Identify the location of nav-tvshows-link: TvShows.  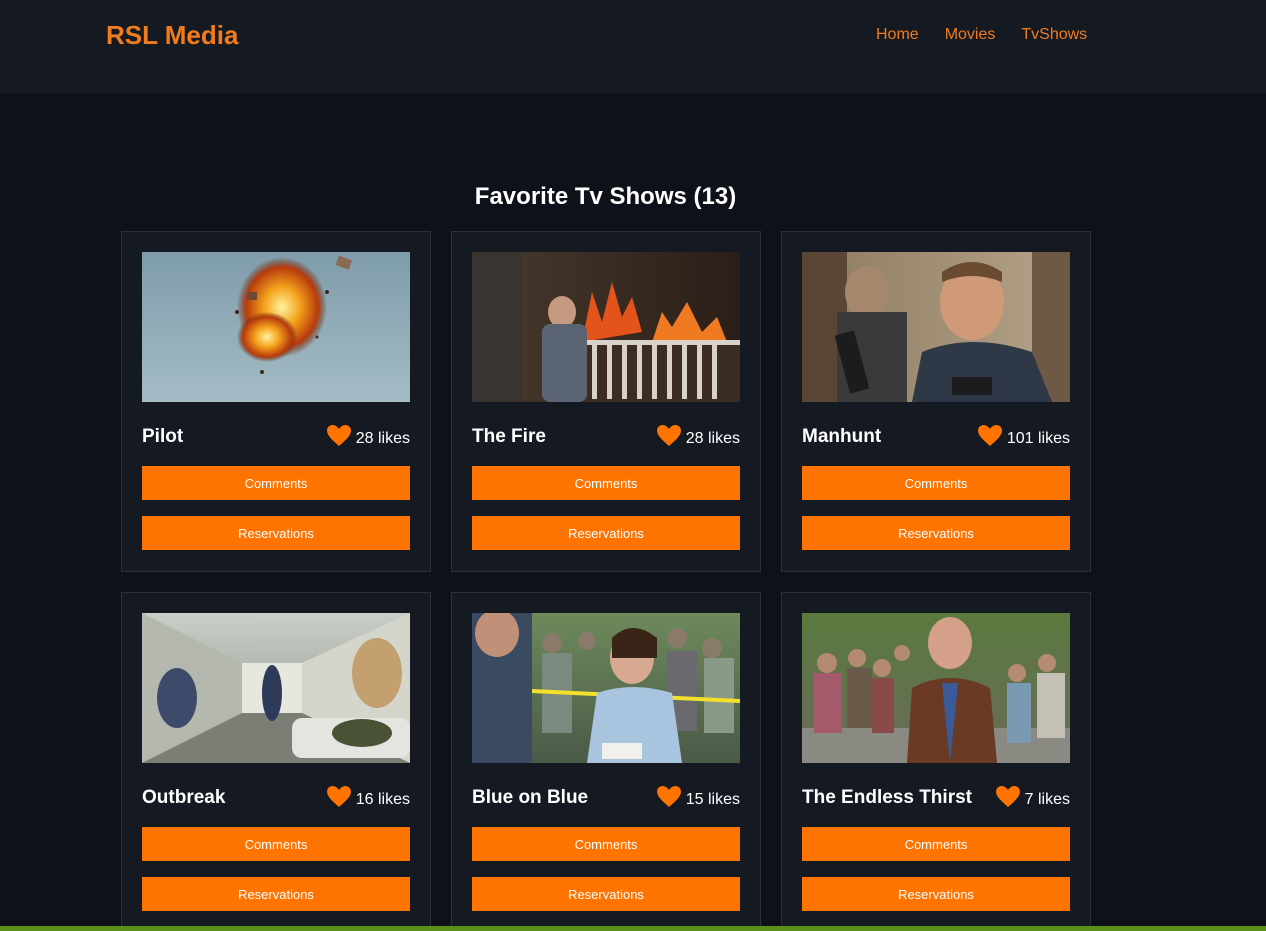
(1054, 35).